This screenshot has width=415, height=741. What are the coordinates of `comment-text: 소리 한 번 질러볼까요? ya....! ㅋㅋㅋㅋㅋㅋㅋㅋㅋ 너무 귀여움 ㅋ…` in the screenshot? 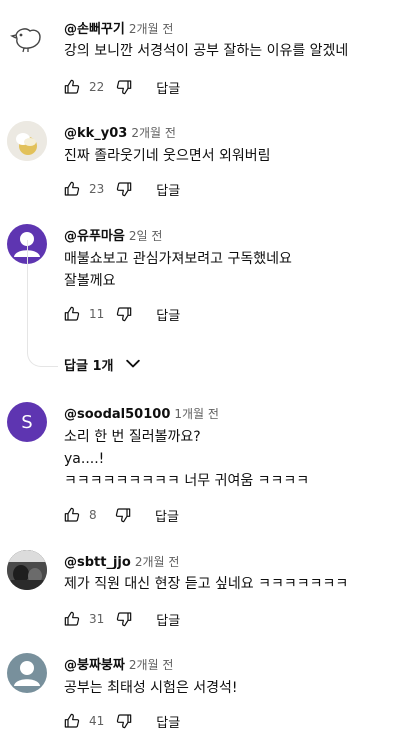 It's located at (186, 459).